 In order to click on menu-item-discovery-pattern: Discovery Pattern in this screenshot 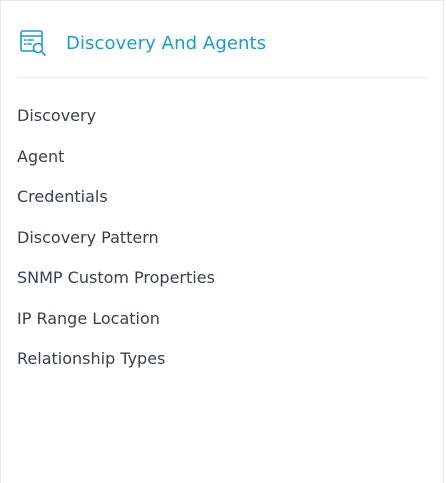, I will do `click(116, 243)`.